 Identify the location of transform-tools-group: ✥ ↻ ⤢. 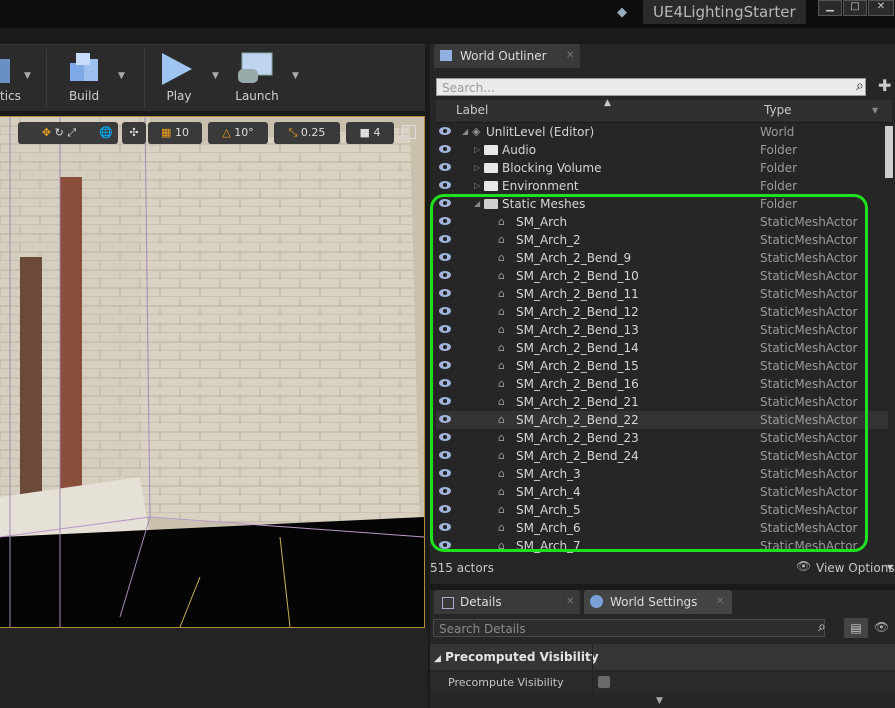
(59, 133).